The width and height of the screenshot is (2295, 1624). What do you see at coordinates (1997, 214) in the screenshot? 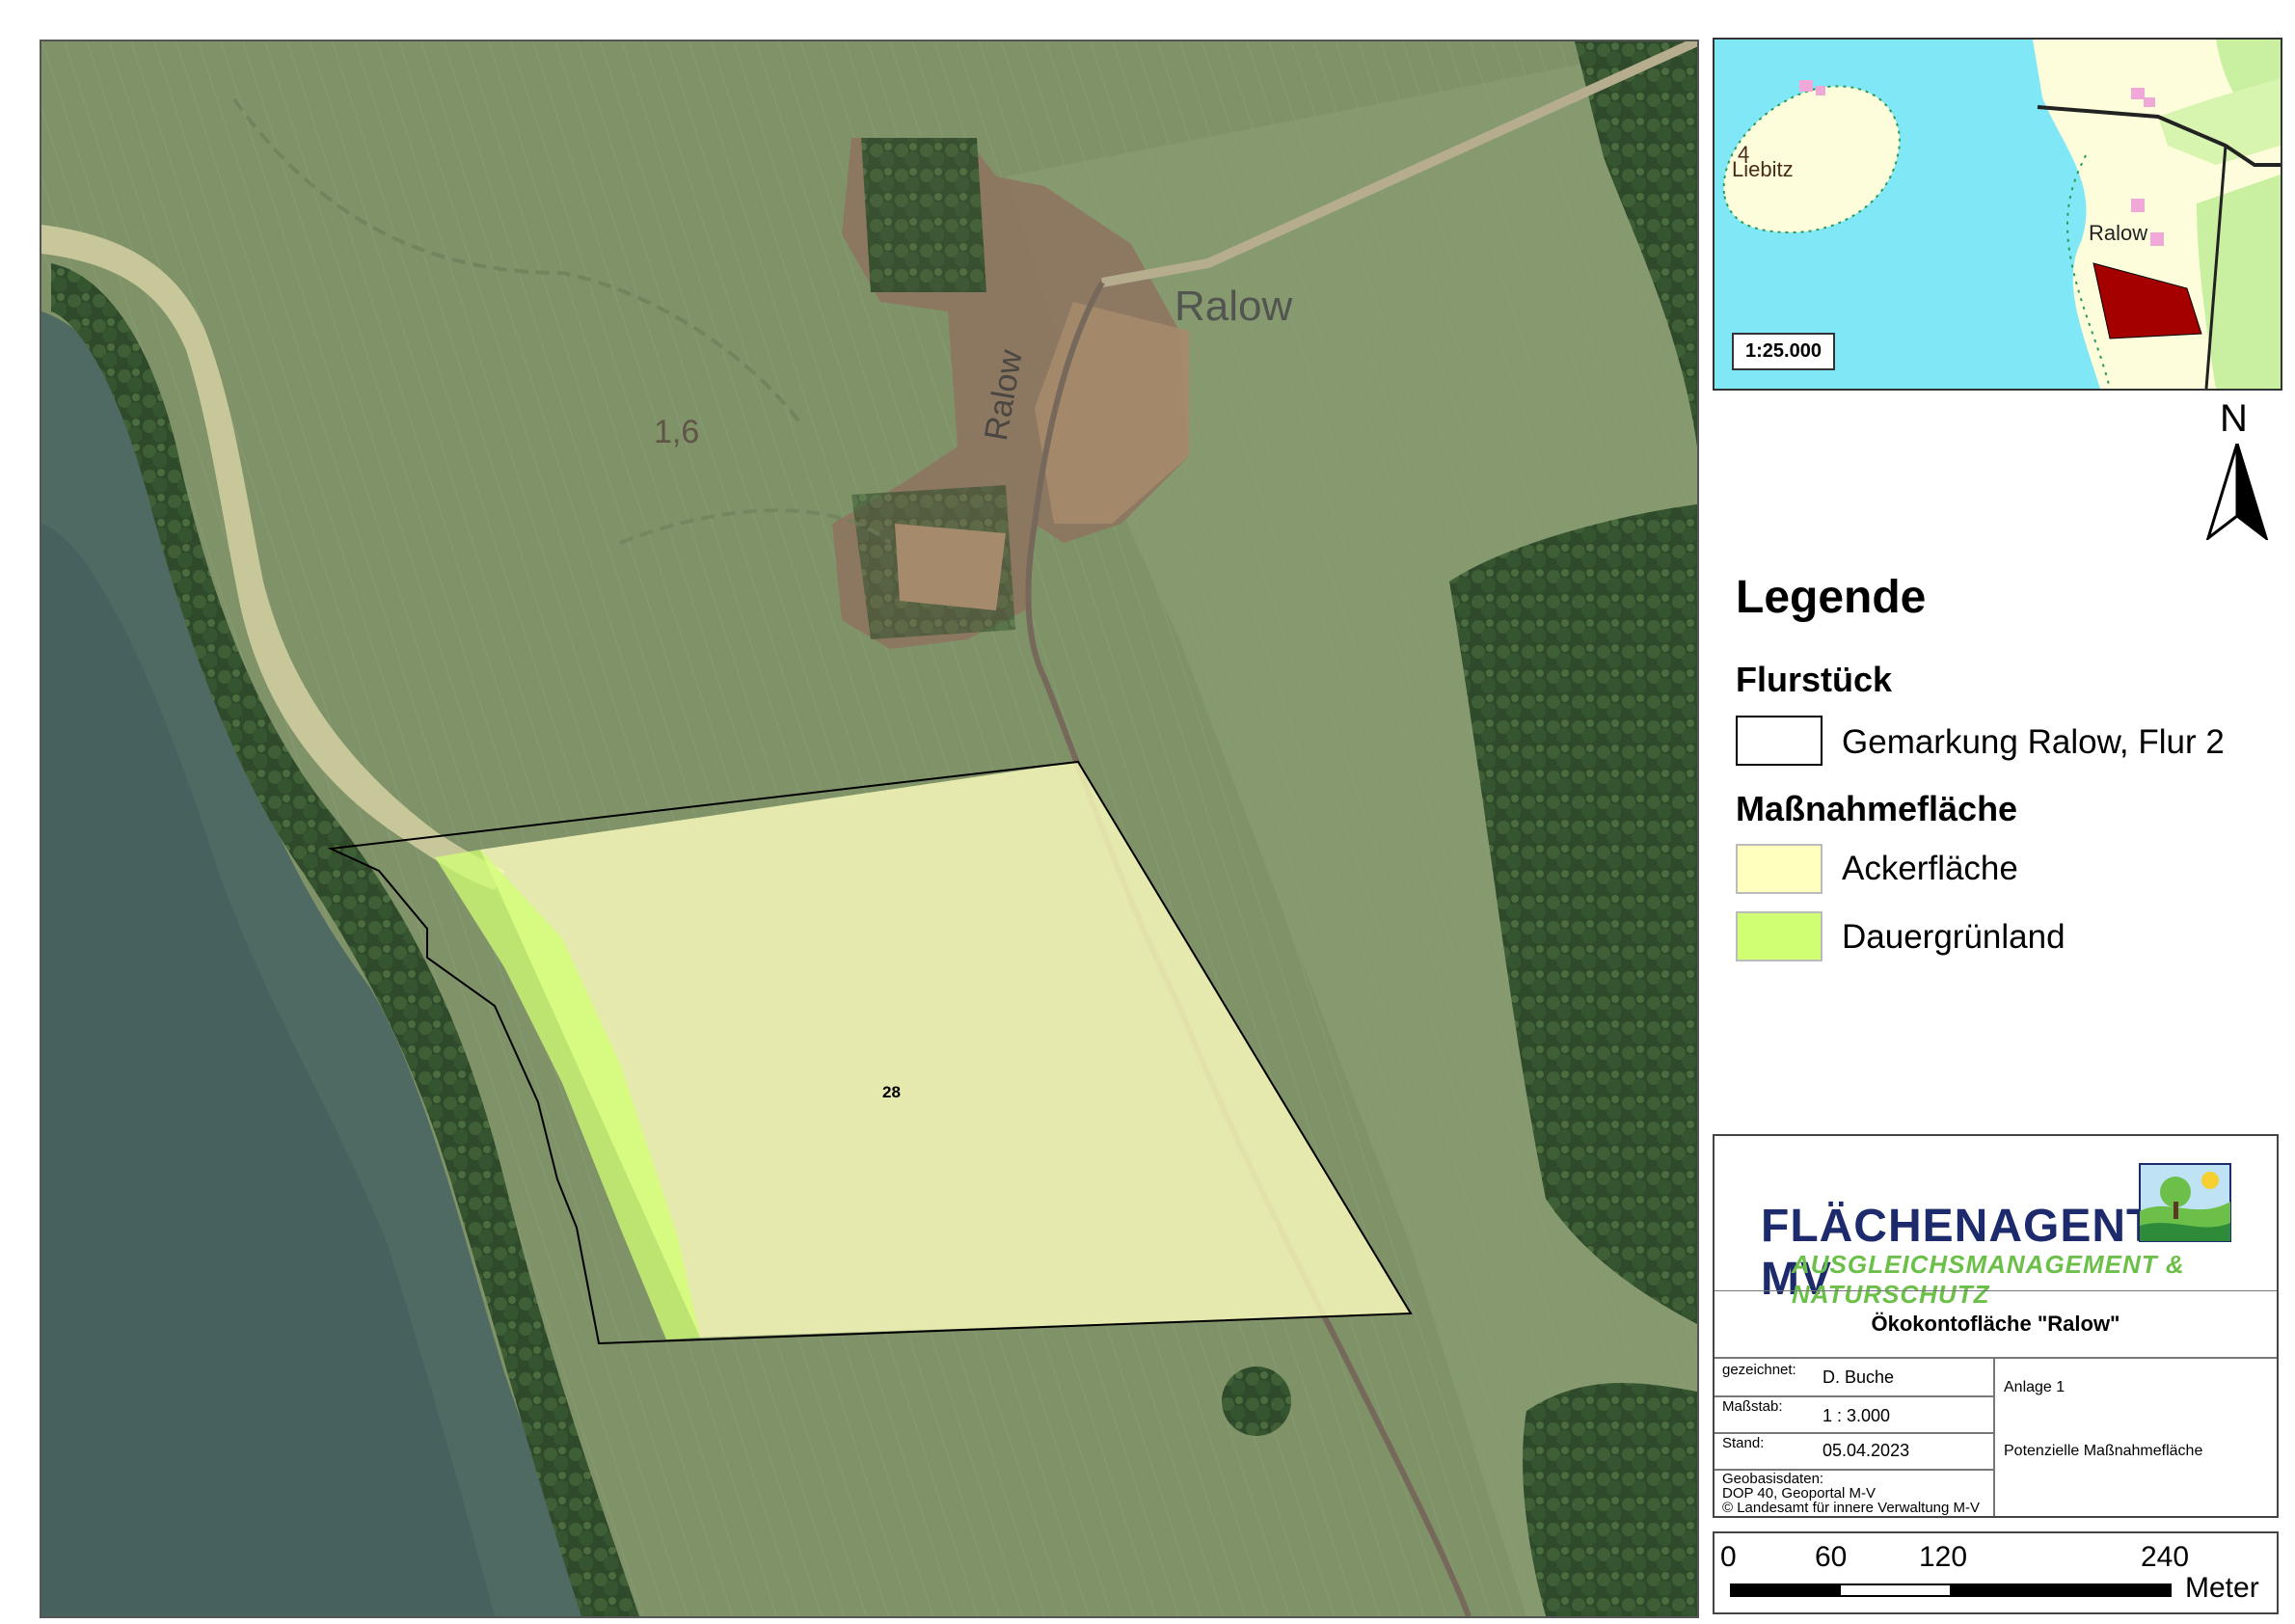
I see `overview-map: 4 Liebitz Ralow 1:25.000` at bounding box center [1997, 214].